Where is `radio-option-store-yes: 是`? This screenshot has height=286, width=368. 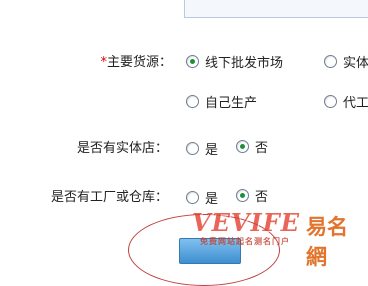
radio-option-store-yes: 是 is located at coordinates (202, 148).